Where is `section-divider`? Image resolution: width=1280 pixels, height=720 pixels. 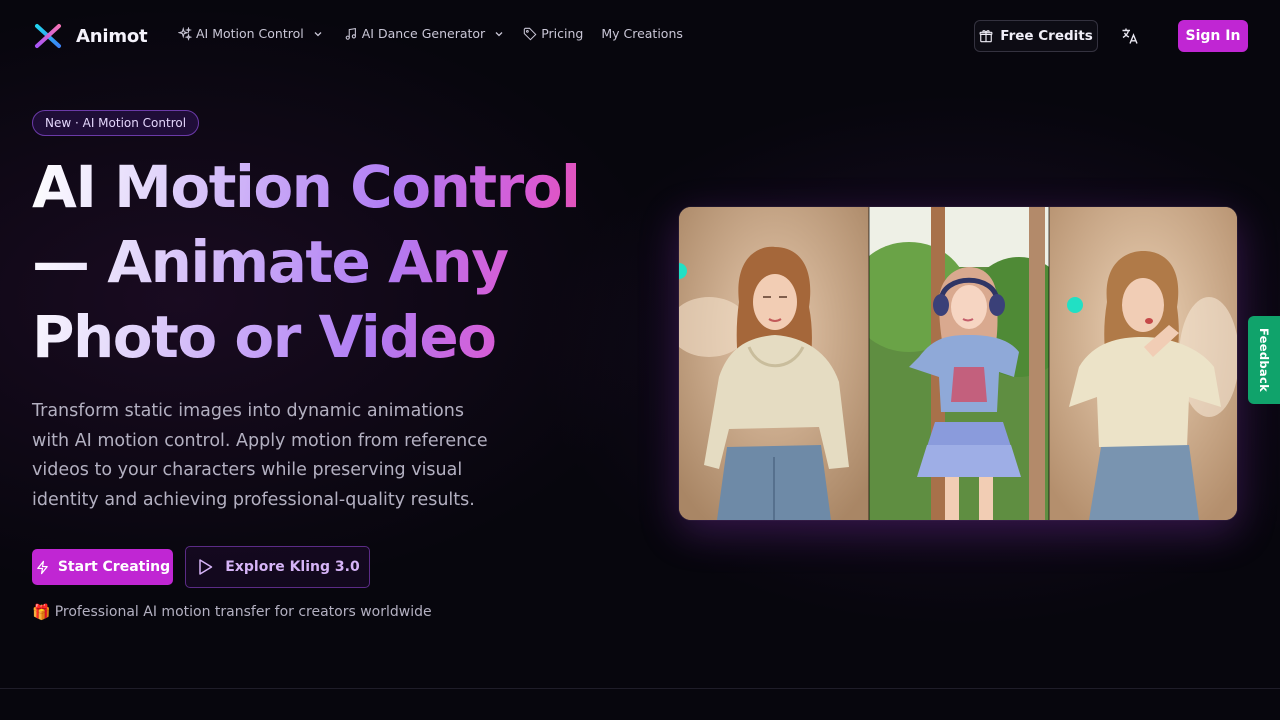 section-divider is located at coordinates (640, 688).